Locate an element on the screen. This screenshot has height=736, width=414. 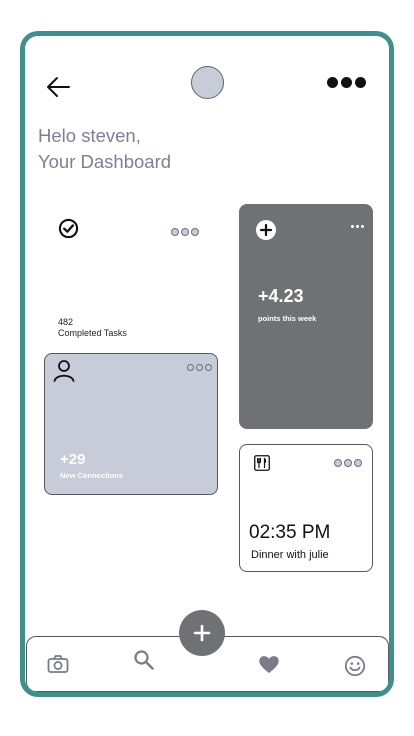
nav-profile is located at coordinates (355, 666).